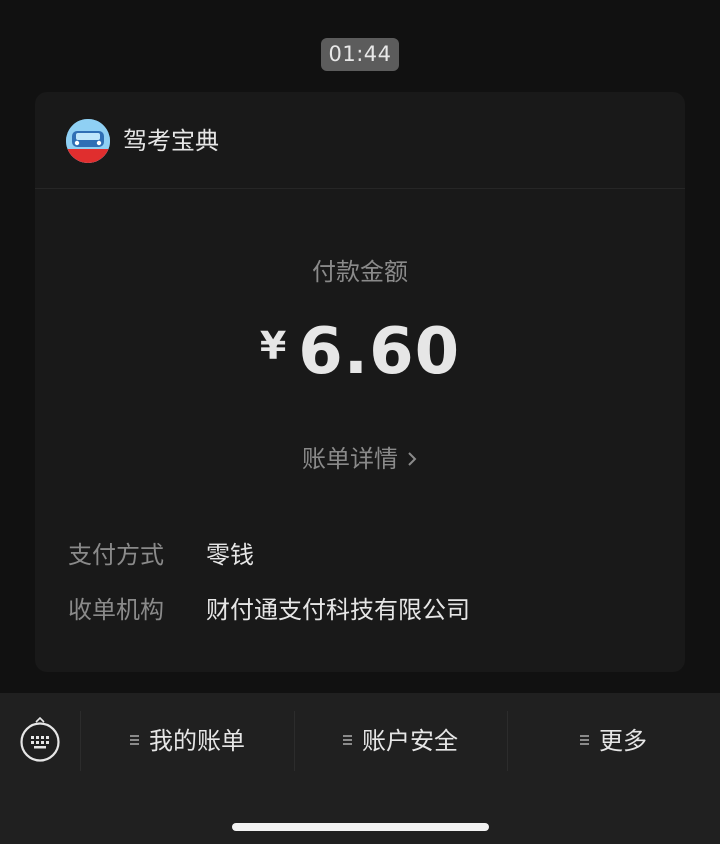 This screenshot has width=720, height=844. What do you see at coordinates (116, 555) in the screenshot?
I see `payment-method-key: 支付方式` at bounding box center [116, 555].